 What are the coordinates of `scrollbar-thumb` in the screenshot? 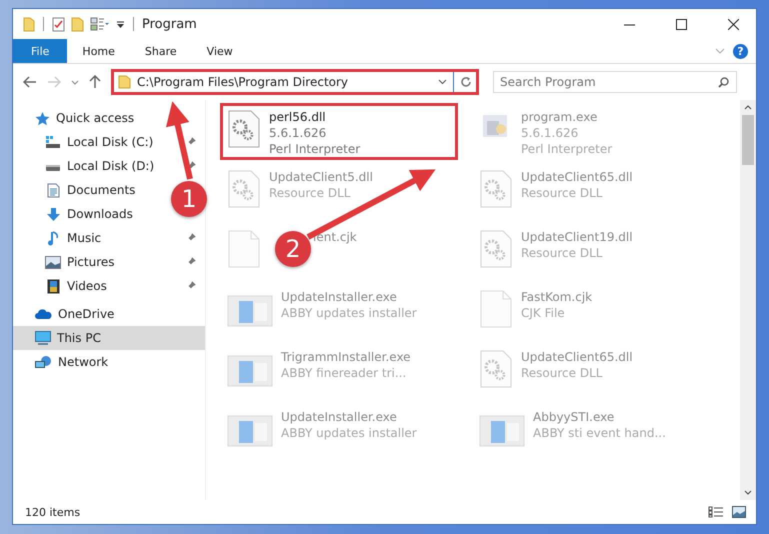 It's located at (748, 140).